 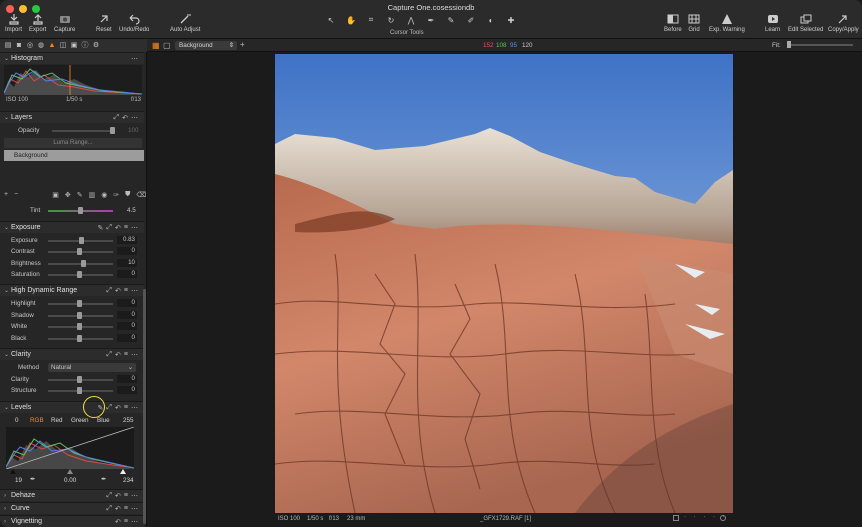 What do you see at coordinates (17, 420) in the screenshot?
I see `levels-input-low: 0` at bounding box center [17, 420].